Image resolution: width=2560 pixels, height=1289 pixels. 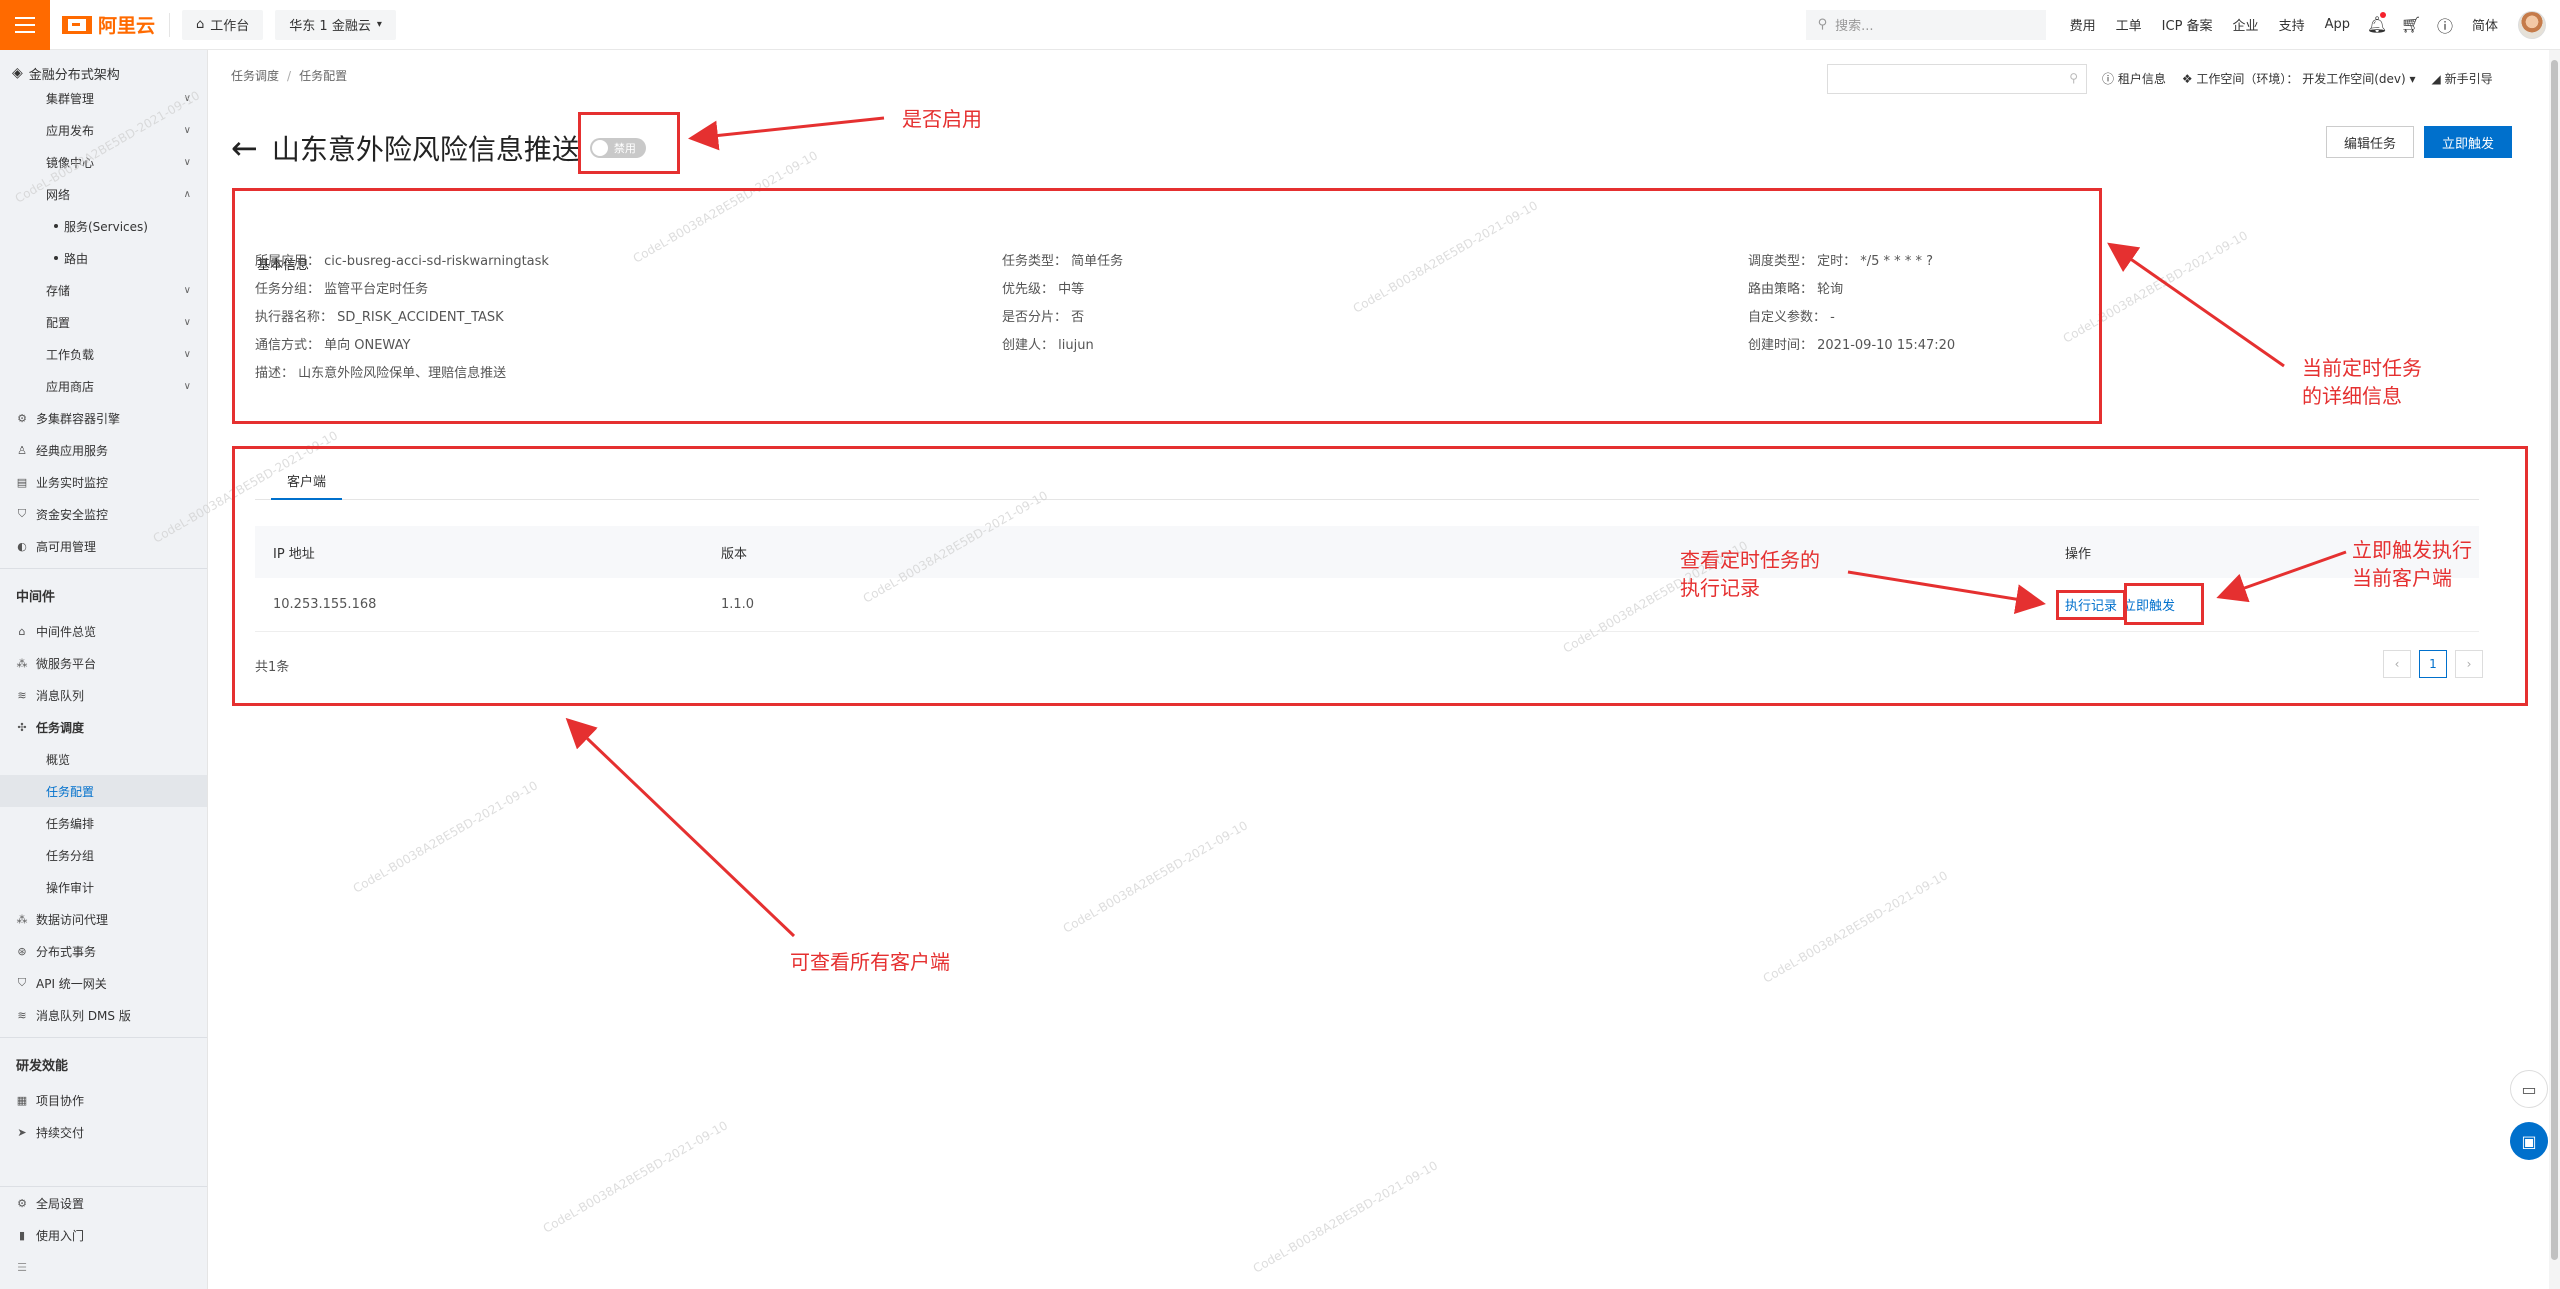 I want to click on menu-icon, so click(x=25, y=25).